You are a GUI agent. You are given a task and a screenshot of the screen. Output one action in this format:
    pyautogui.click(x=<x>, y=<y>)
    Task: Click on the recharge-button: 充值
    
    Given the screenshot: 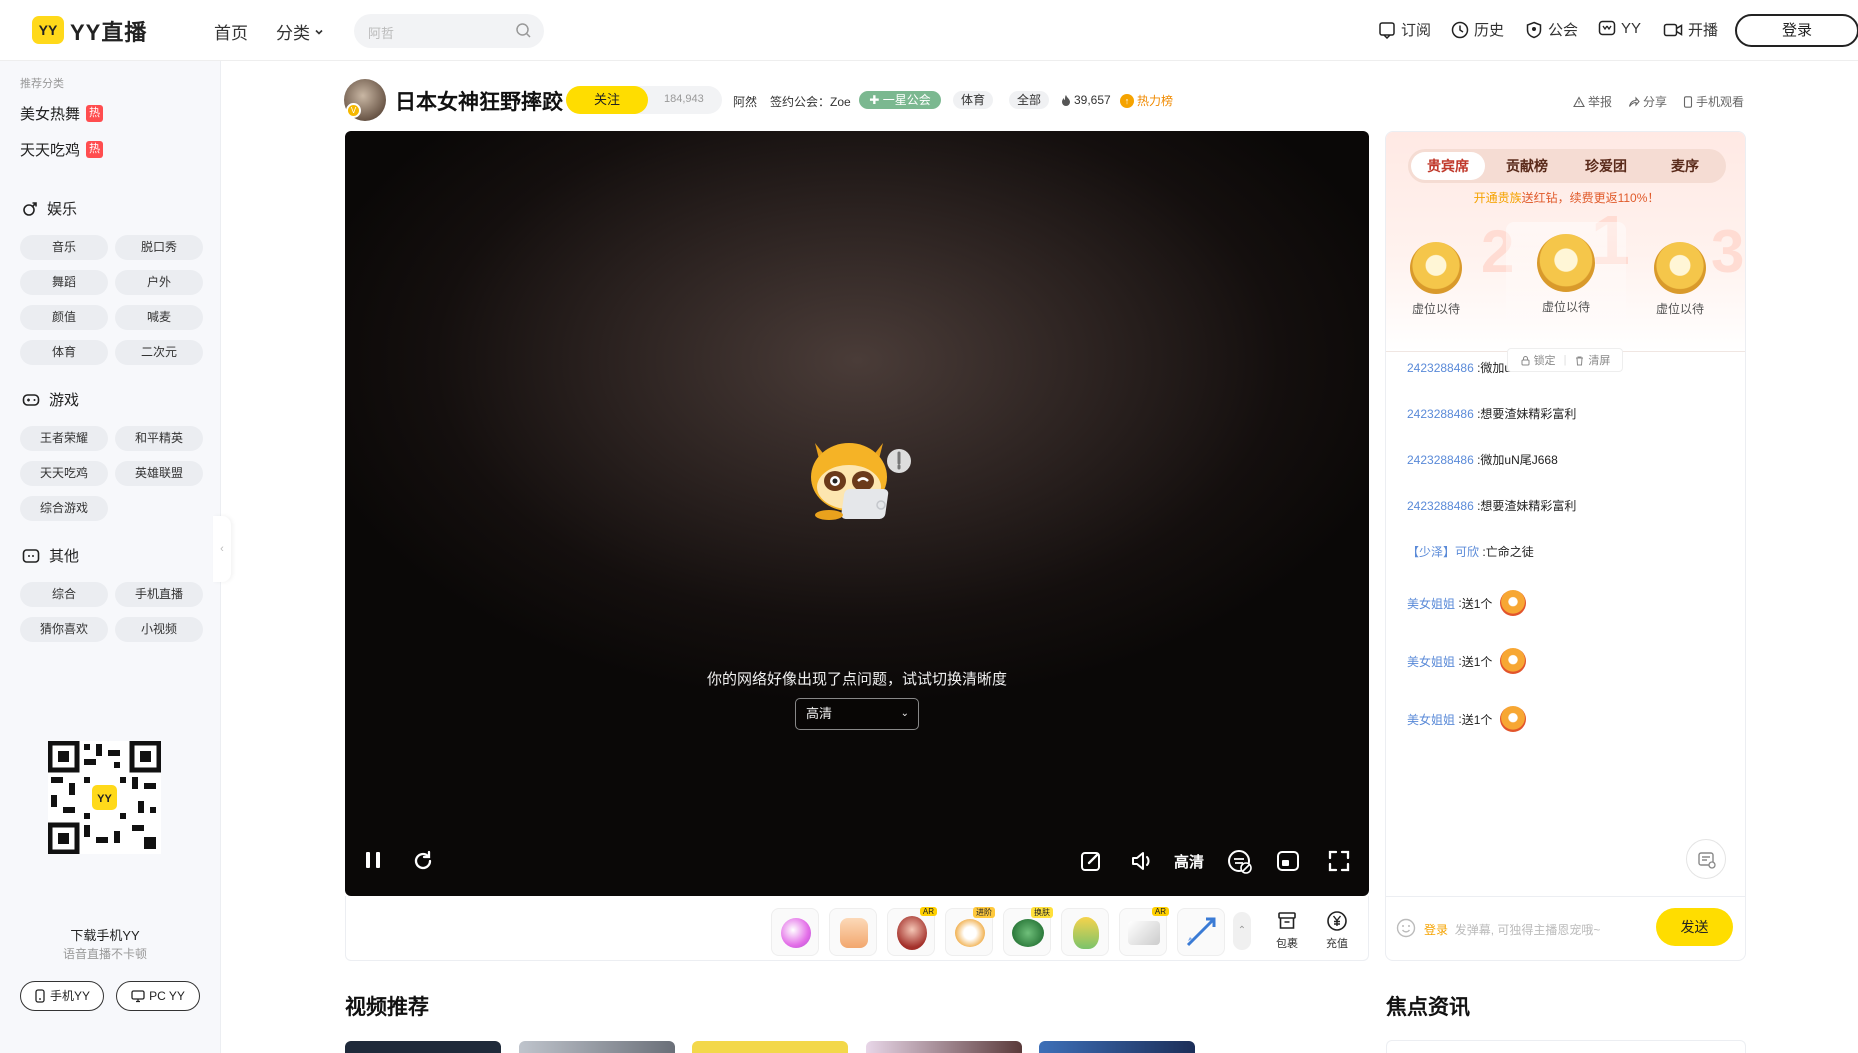 What is the action you would take?
    pyautogui.click(x=1337, y=930)
    